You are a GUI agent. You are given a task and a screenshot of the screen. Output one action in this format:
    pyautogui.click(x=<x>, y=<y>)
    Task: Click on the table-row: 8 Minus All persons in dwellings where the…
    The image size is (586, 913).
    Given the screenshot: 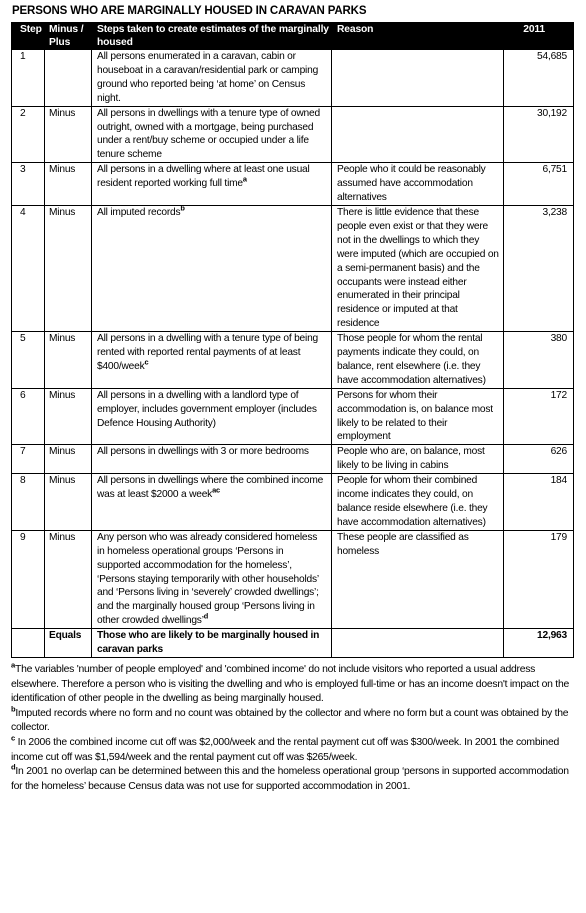 What is the action you would take?
    pyautogui.click(x=292, y=502)
    